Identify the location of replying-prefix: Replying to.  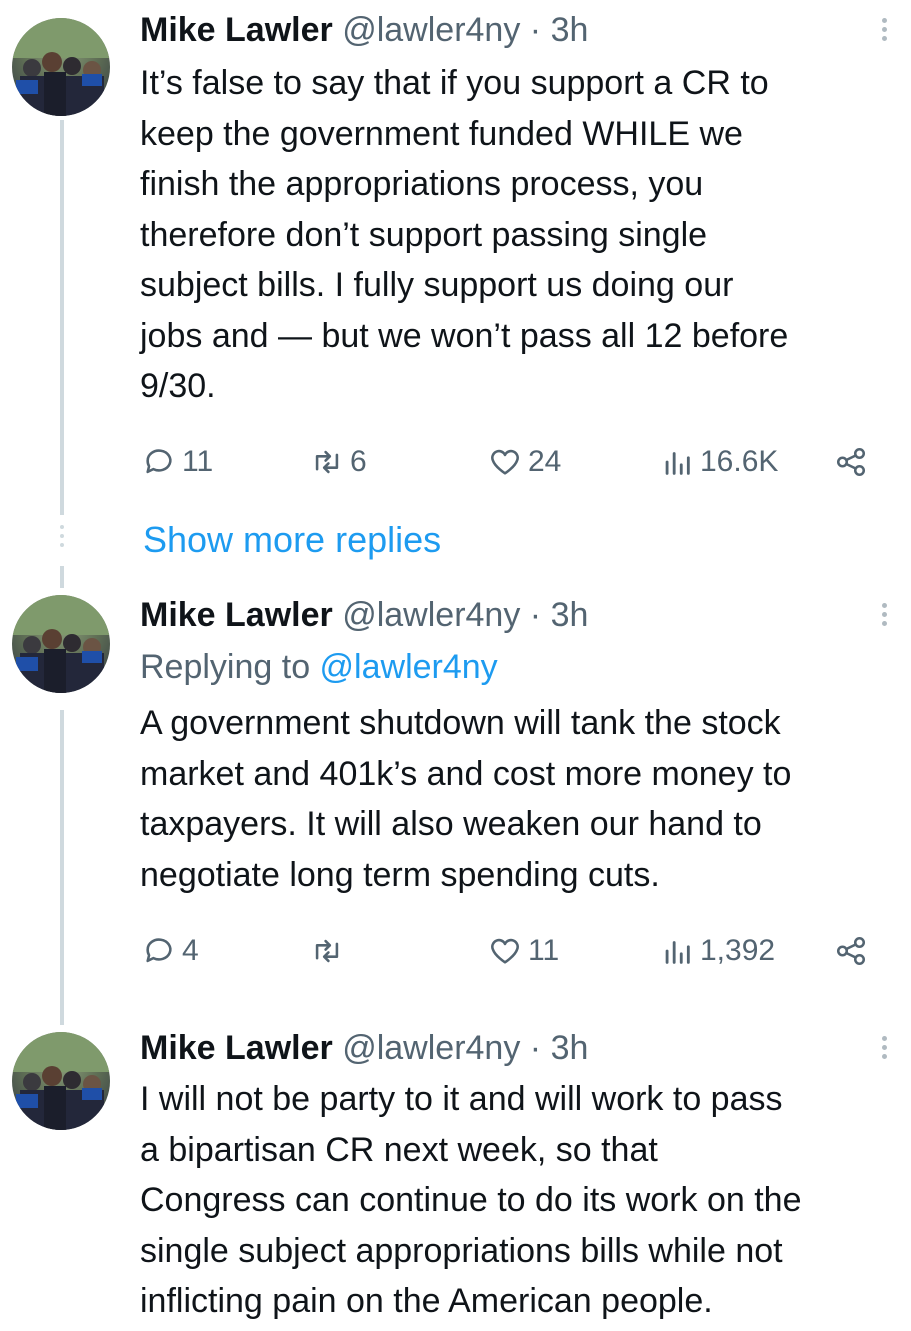
(230, 667).